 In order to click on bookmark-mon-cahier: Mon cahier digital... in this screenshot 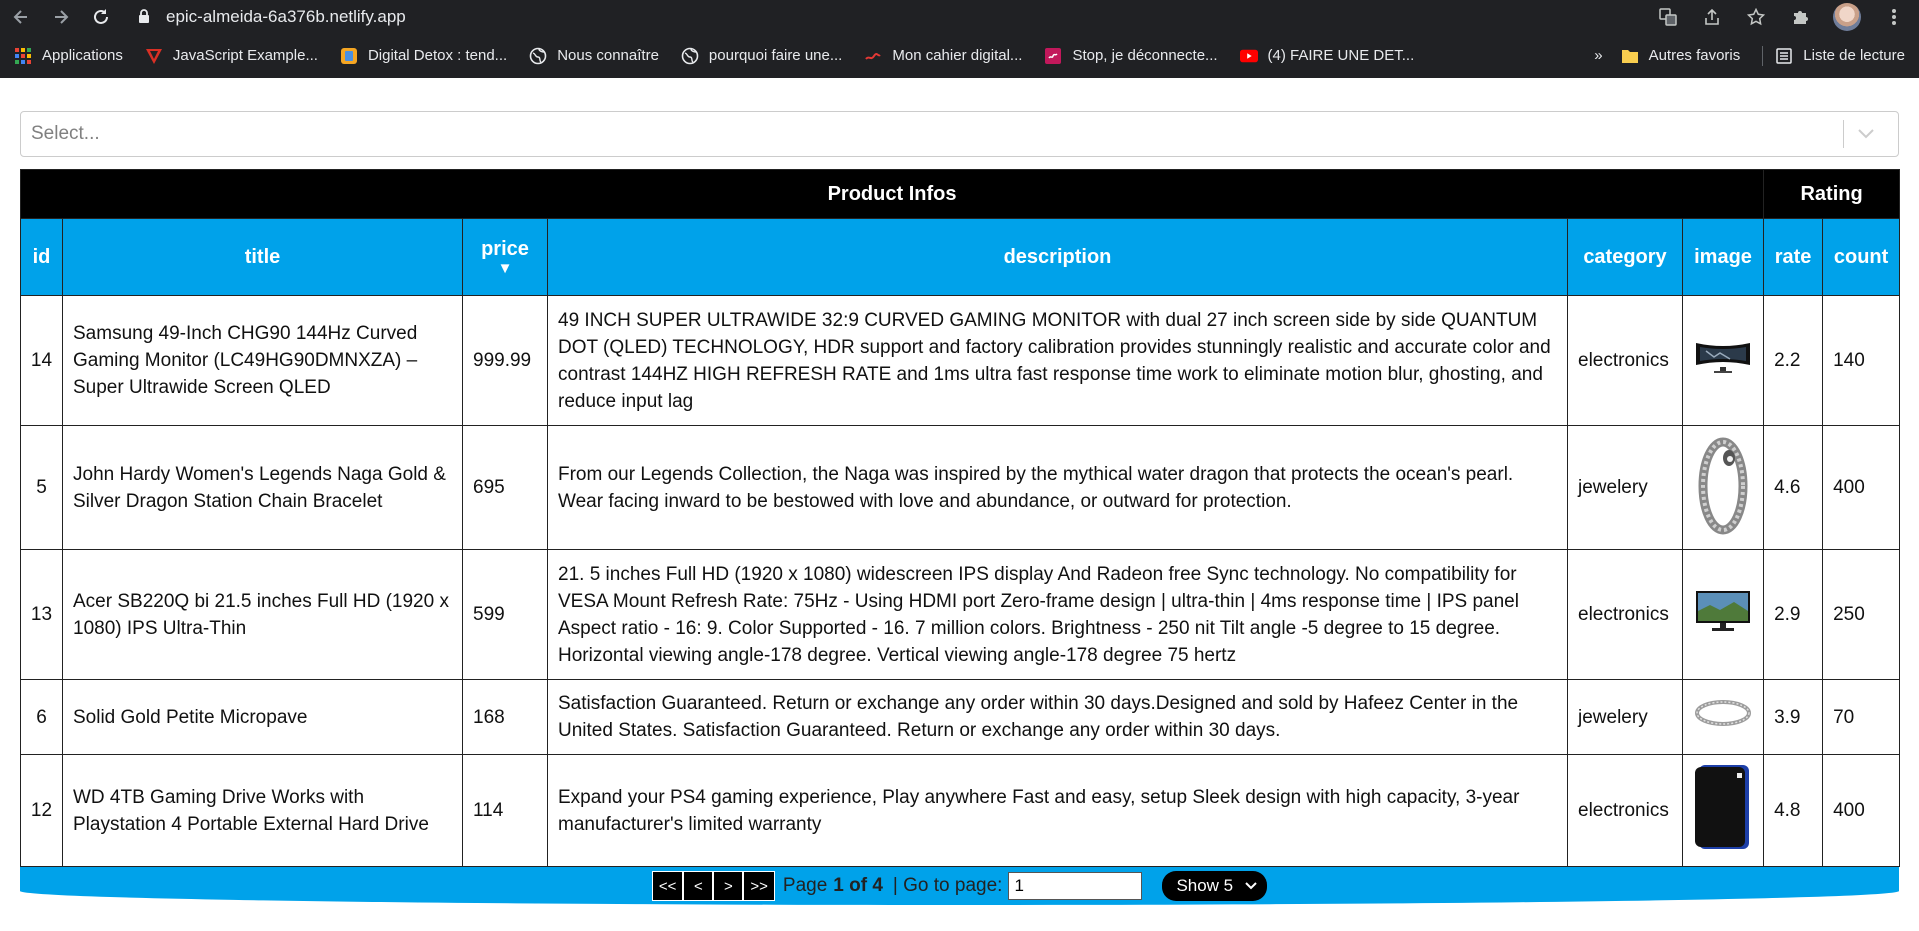, I will do `click(943, 56)`.